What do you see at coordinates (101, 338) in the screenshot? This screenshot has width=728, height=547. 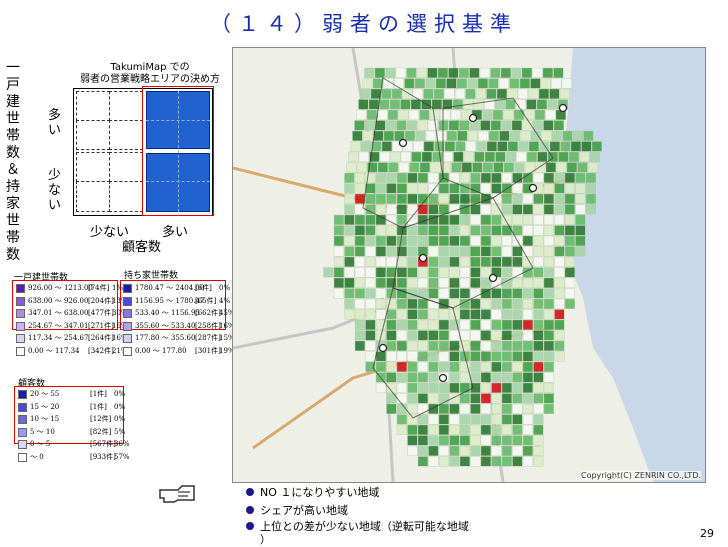 I see `legend-count: [264件]` at bounding box center [101, 338].